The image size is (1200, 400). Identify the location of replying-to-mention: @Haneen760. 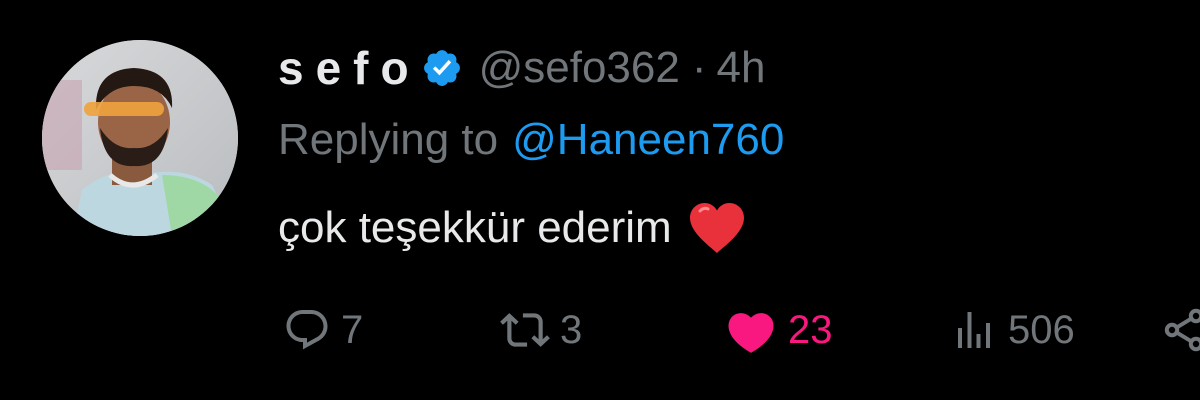
(648, 140).